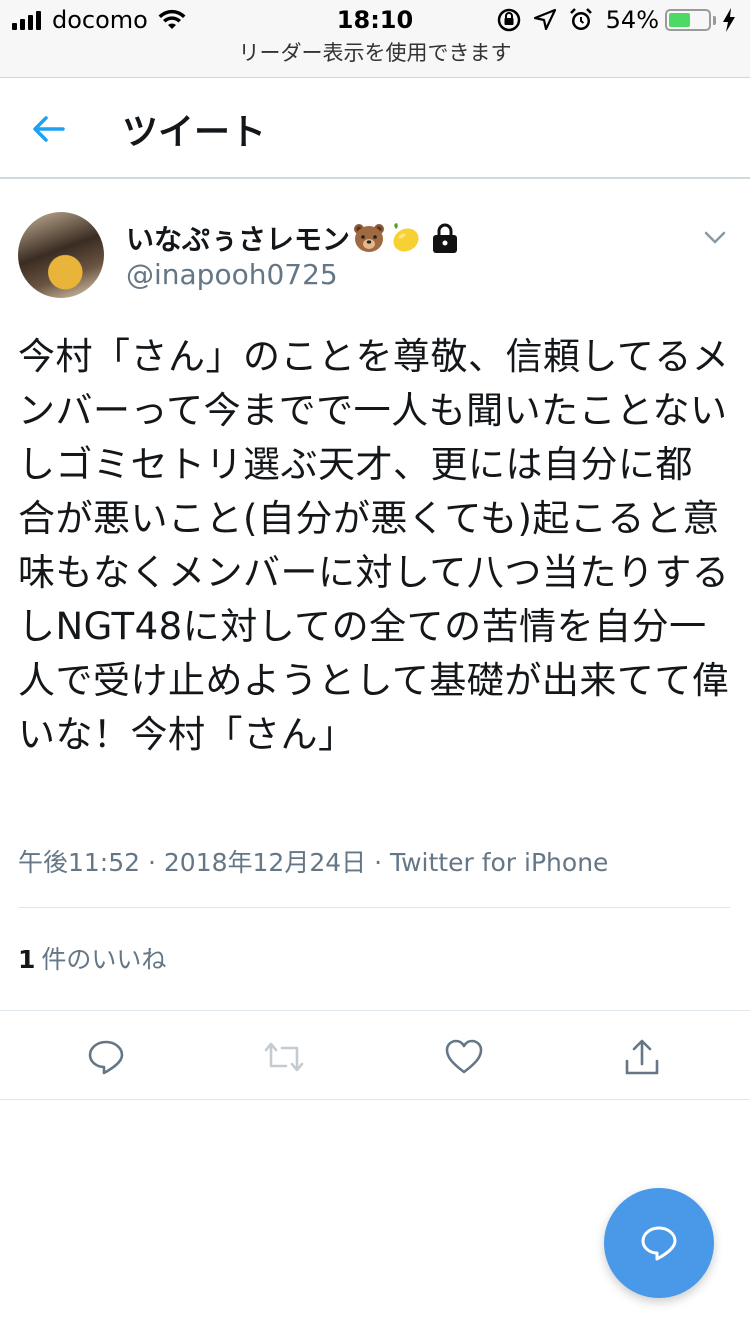  What do you see at coordinates (232, 274) in the screenshot?
I see `author-handle: @inapooh0725` at bounding box center [232, 274].